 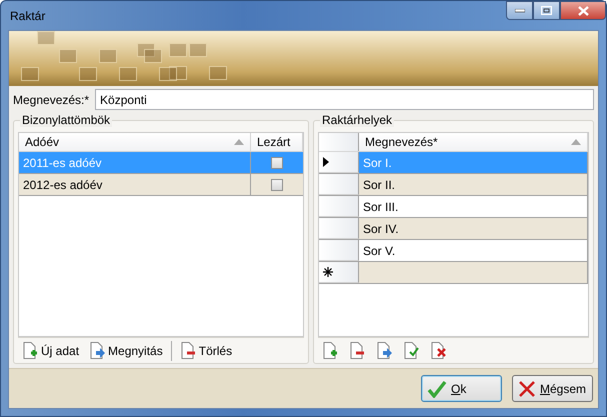 What do you see at coordinates (344, 99) in the screenshot?
I see `name-input-field: Központi` at bounding box center [344, 99].